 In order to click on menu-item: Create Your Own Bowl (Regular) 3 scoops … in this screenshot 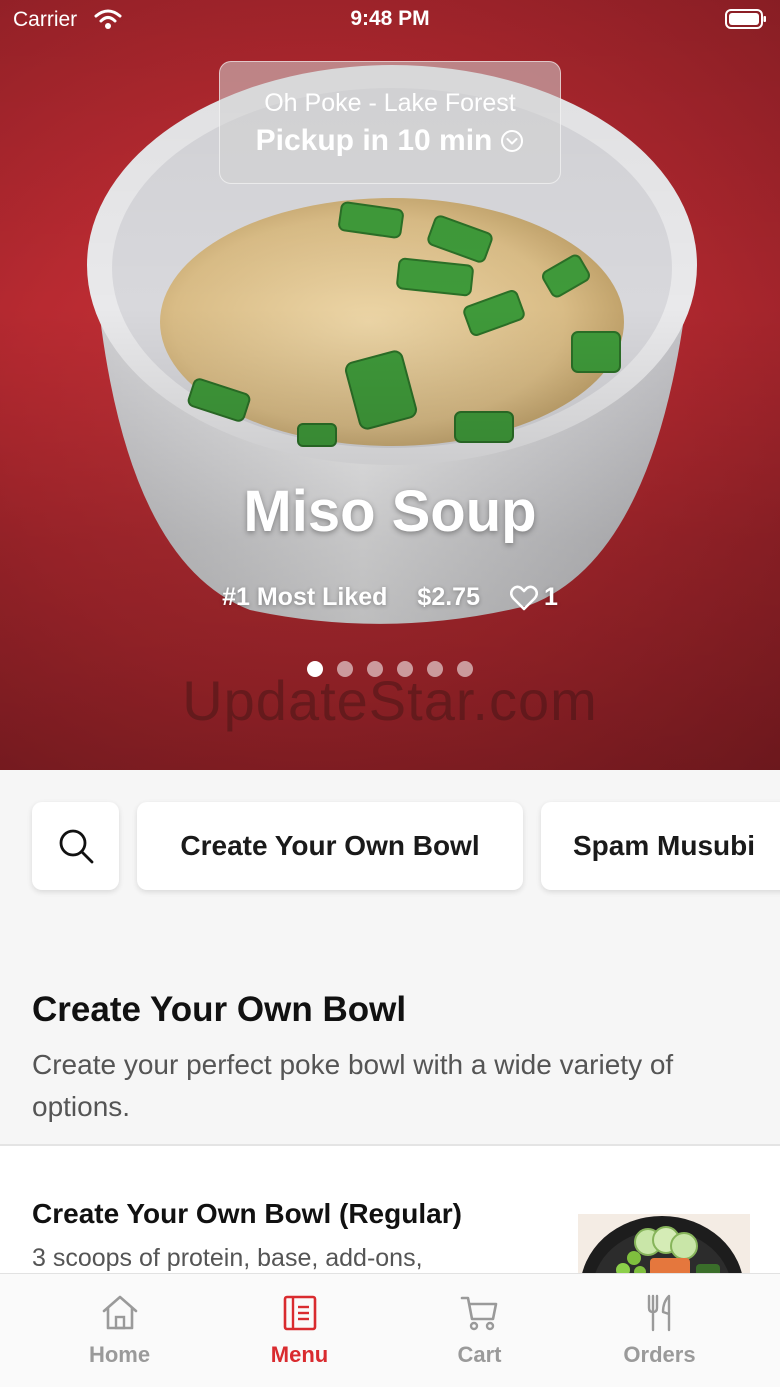, I will do `click(390, 1211)`.